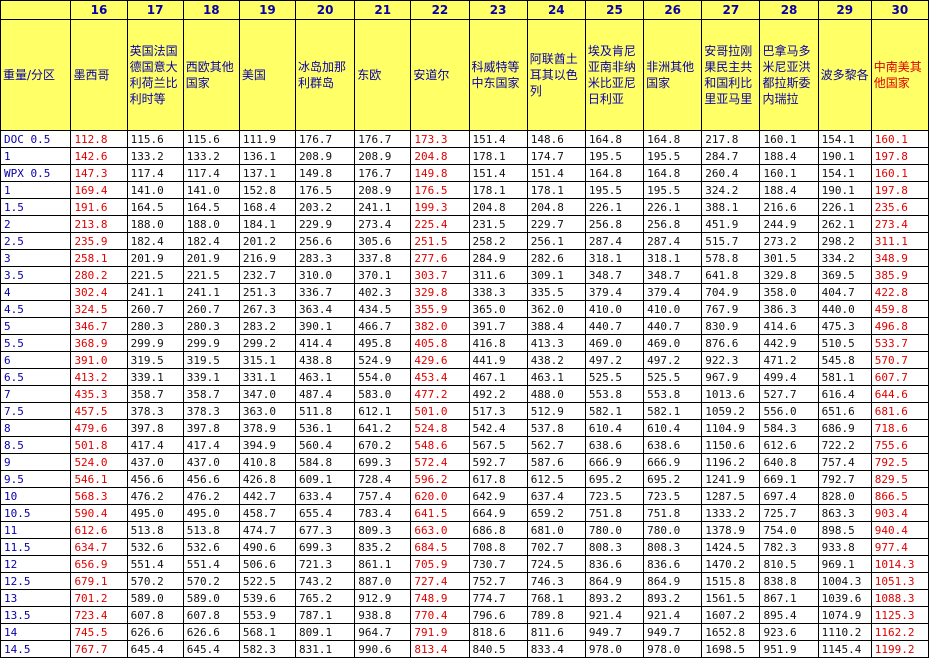  Describe the element at coordinates (731, 564) in the screenshot. I see `price-cell: 1470.2` at that location.